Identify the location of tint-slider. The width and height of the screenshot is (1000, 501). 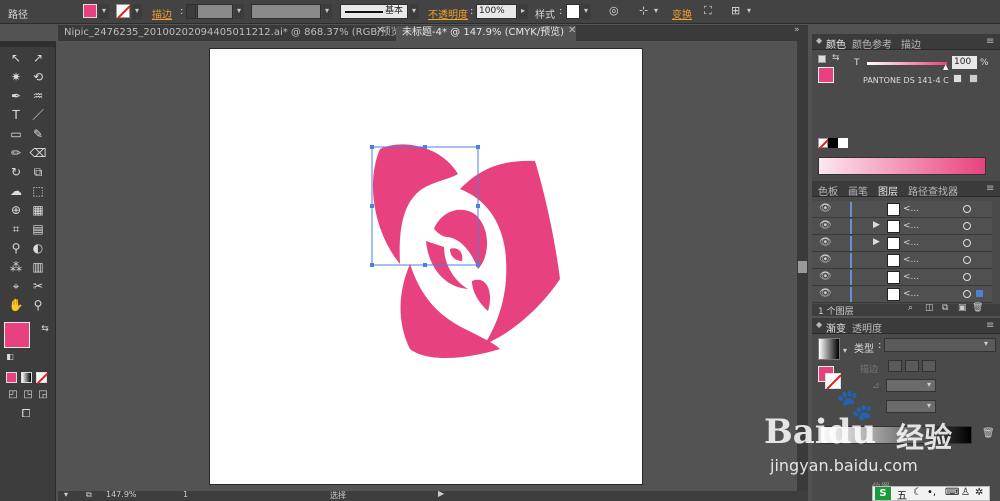
(907, 63).